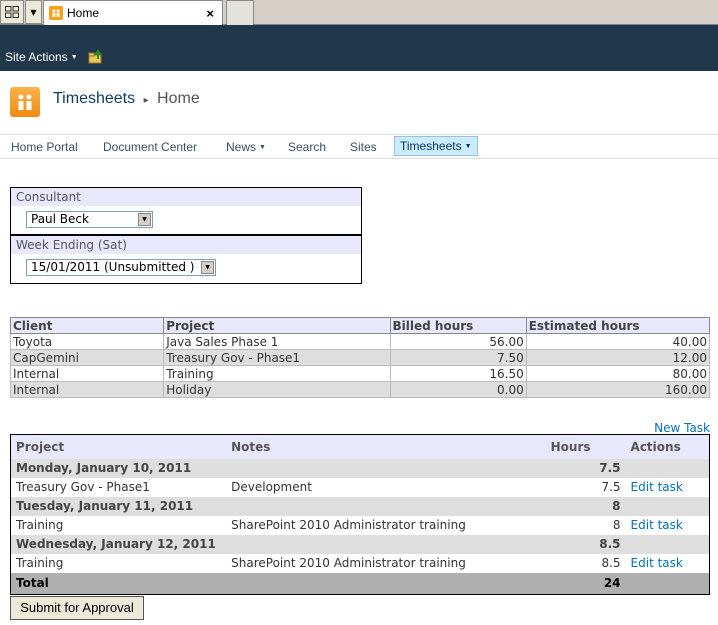 This screenshot has height=625, width=718. I want to click on day-group-row: Wednesday, January 12, 2011 8.5, so click(360, 544).